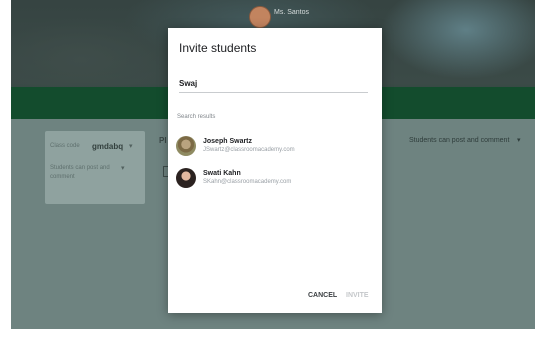 The width and height of the screenshot is (546, 338). Describe the element at coordinates (196, 117) in the screenshot. I see `search-results-label: Search results` at that location.